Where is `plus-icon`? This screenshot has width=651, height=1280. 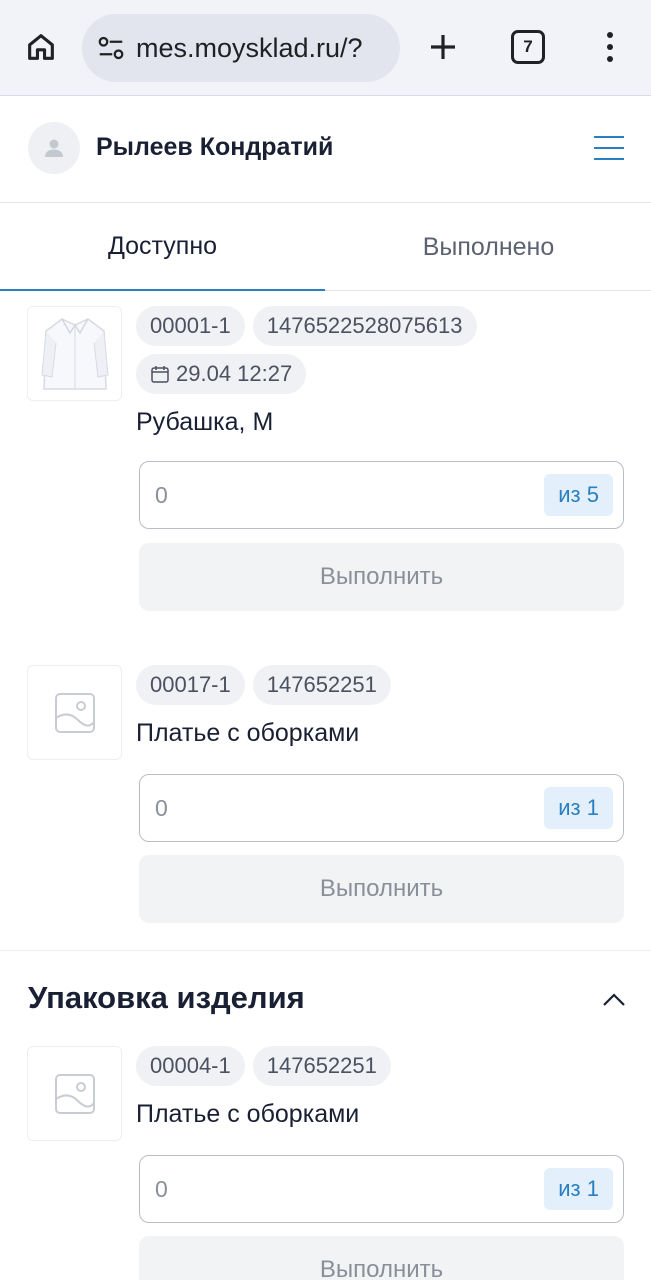
plus-icon is located at coordinates (443, 47).